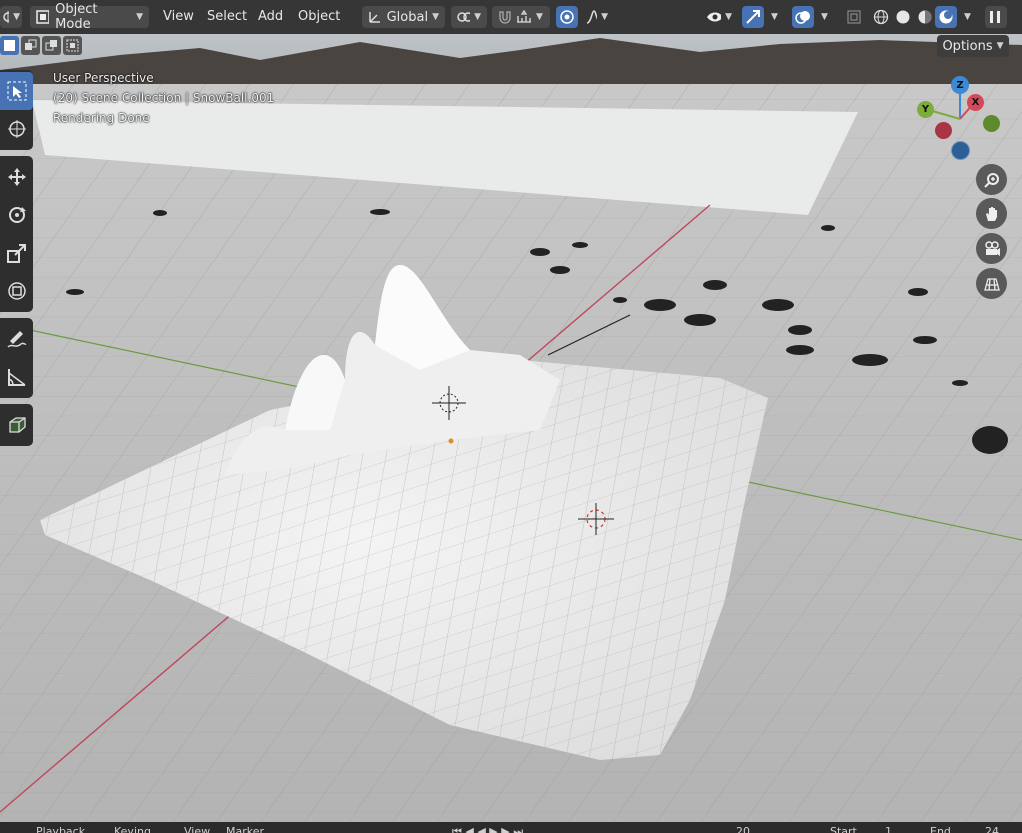 The image size is (1022, 833). I want to click on select-mode-new, so click(9, 45).